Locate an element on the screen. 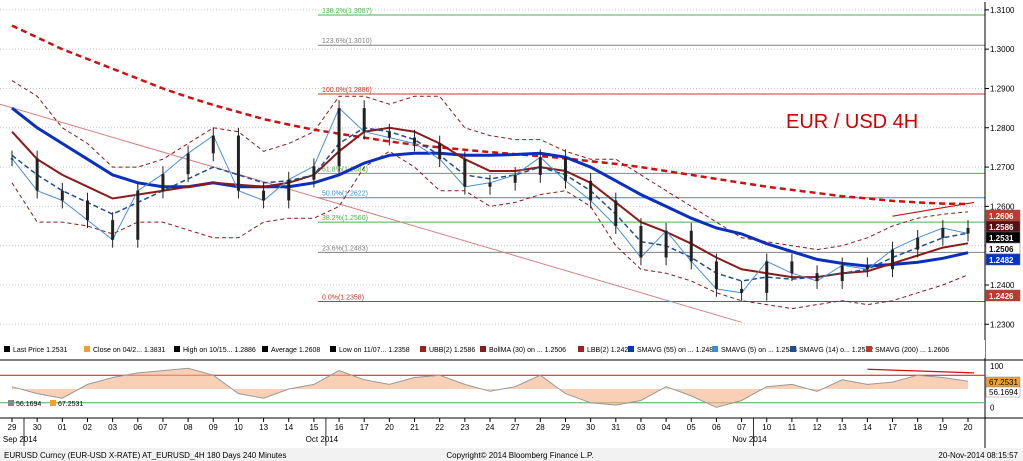 This screenshot has height=461, width=1023. price-badge-label: 1.2506 is located at coordinates (1001, 249).